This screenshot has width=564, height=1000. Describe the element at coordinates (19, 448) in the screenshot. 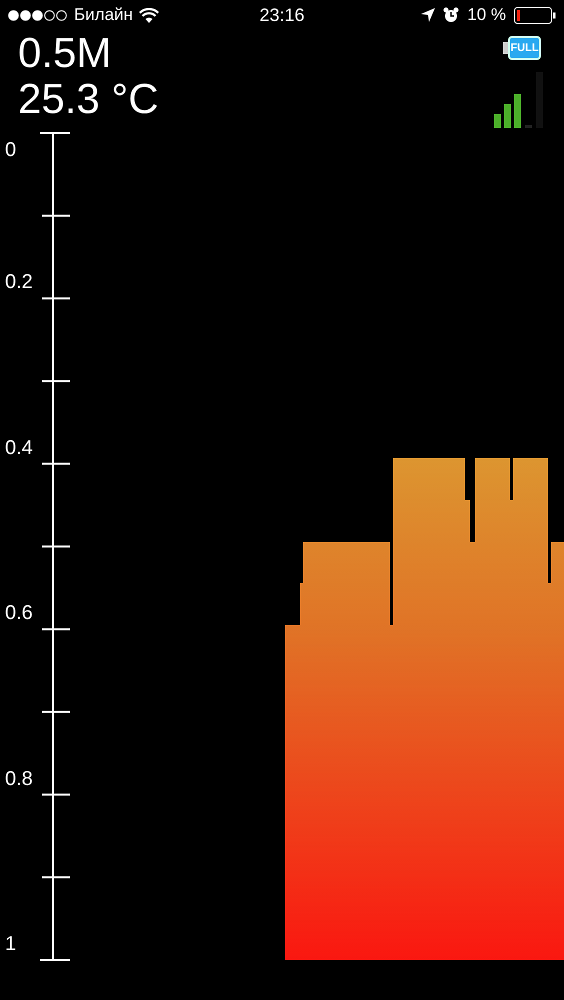

I see `depth-label: 0.4` at that location.